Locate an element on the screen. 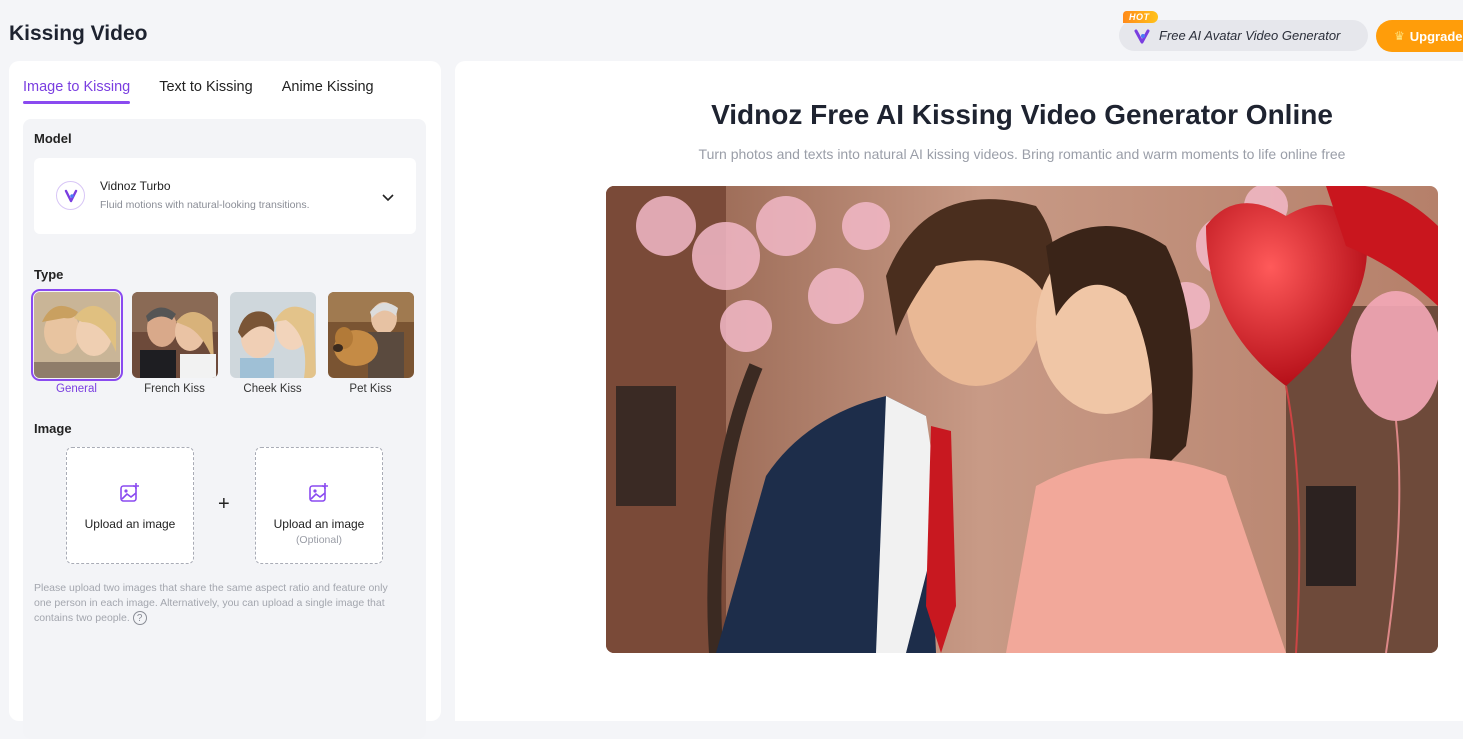 The height and width of the screenshot is (739, 1463). upgrade-button: ♛ Upgrade is located at coordinates (1419, 36).